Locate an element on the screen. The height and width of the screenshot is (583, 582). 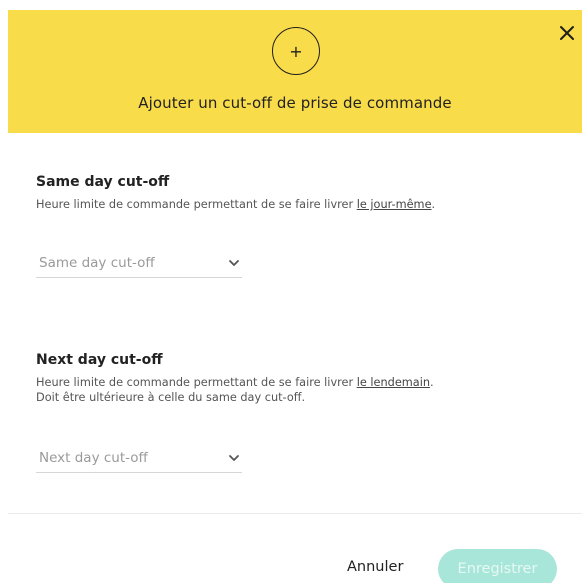
footer-divider is located at coordinates (295, 513).